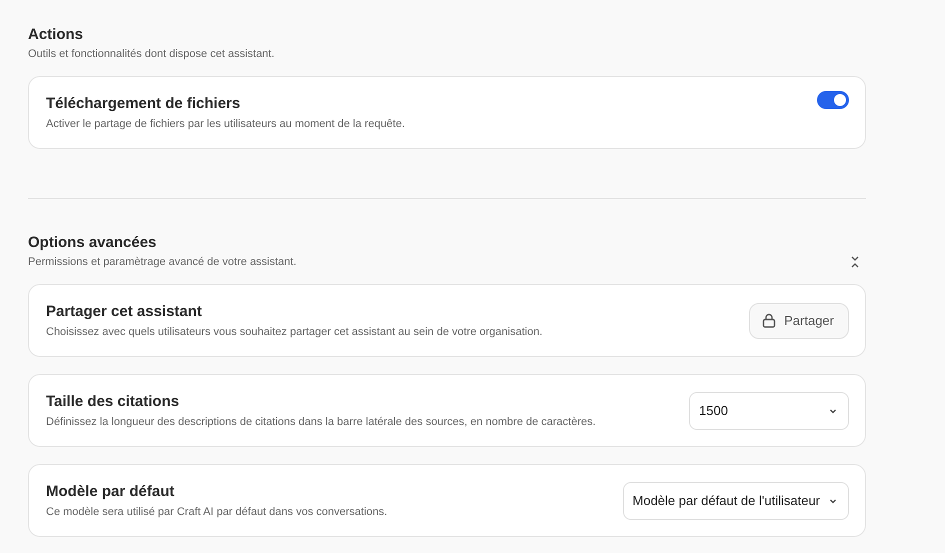 The height and width of the screenshot is (553, 945). I want to click on collapse-icon, so click(855, 262).